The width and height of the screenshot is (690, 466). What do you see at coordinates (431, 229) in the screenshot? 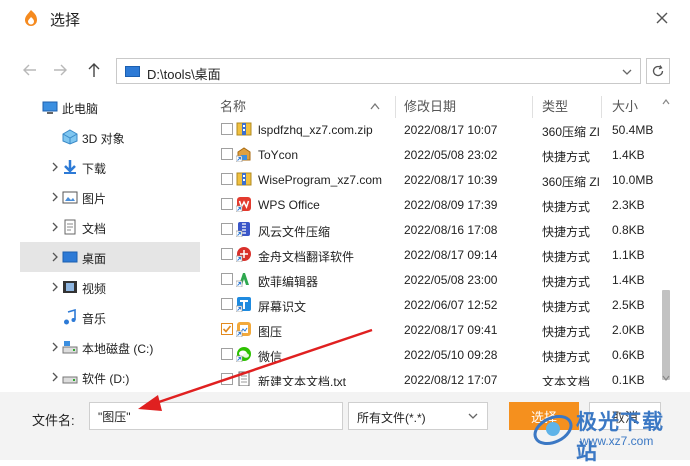
I see `file-row: 风云文件压缩 2022/08/16 17:08 快捷方式 0.8KB` at bounding box center [431, 229].